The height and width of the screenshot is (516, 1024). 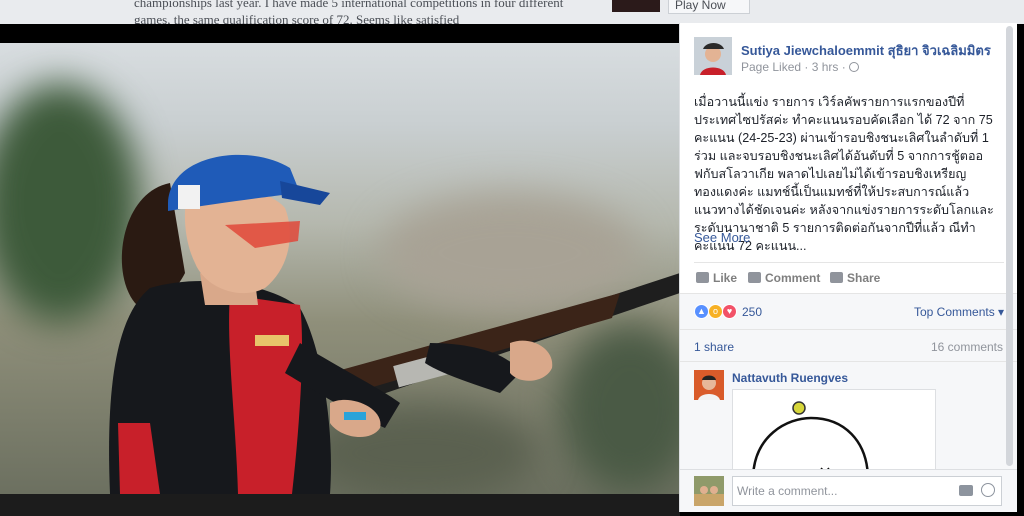 I want to click on comment-composer, so click(x=848, y=490).